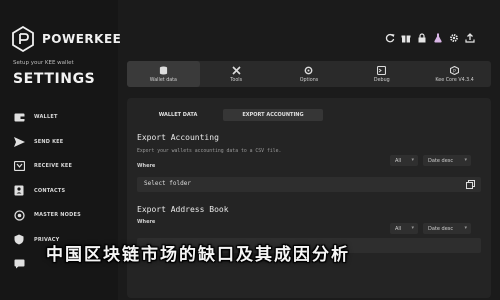  I want to click on database-icon, so click(163, 70).